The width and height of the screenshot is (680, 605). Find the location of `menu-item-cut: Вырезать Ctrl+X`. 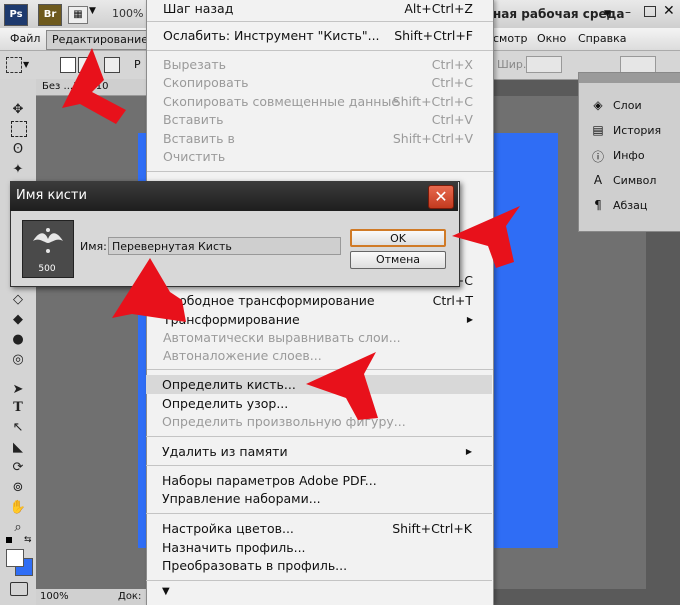

menu-item-cut: Вырезать Ctrl+X is located at coordinates (322, 65).